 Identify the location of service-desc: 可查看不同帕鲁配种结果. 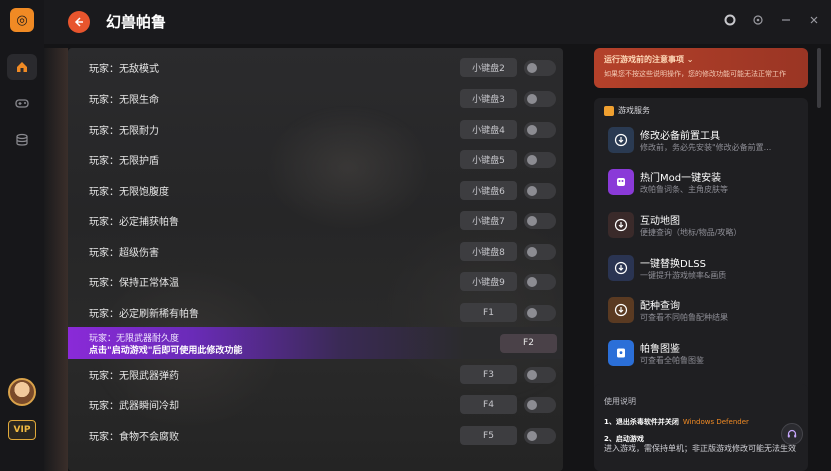
(684, 317).